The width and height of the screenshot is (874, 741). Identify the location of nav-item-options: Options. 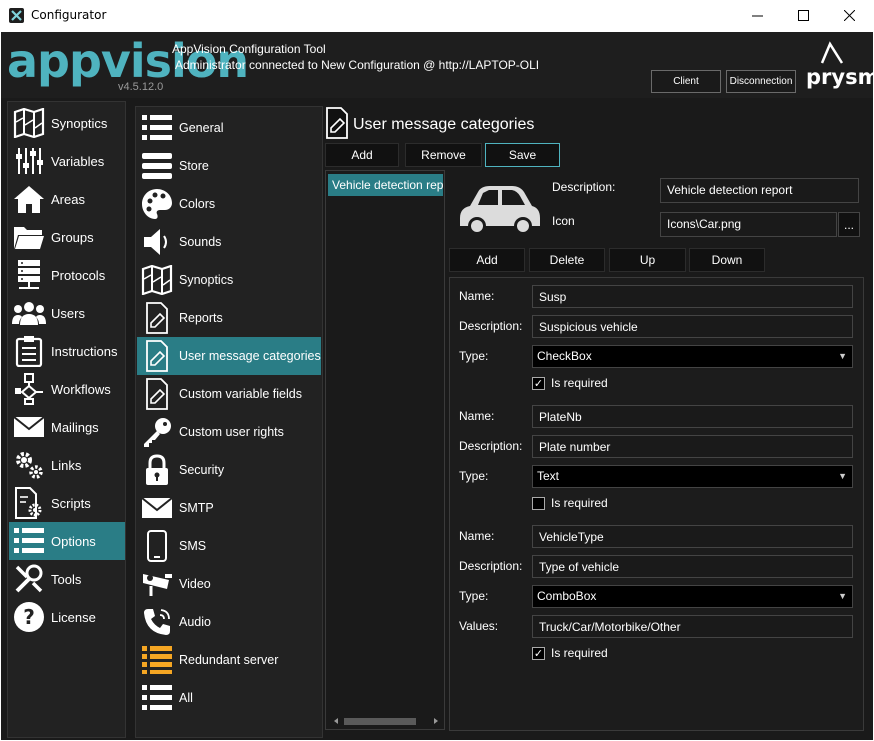
(67, 541).